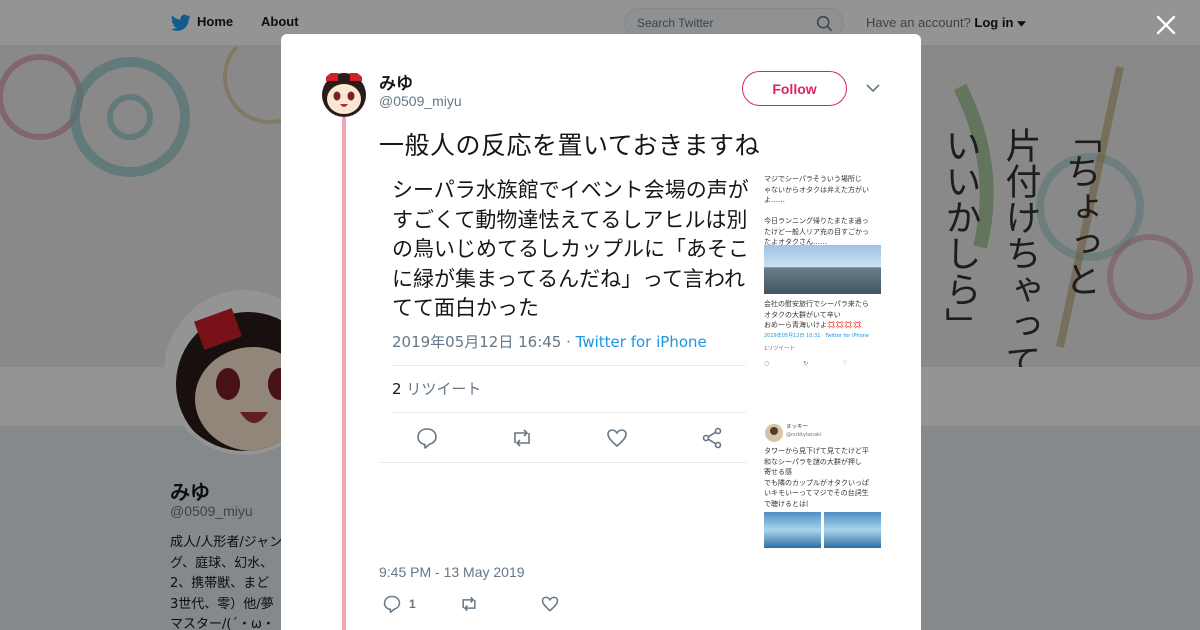  I want to click on chevron-down-icon, so click(873, 88).